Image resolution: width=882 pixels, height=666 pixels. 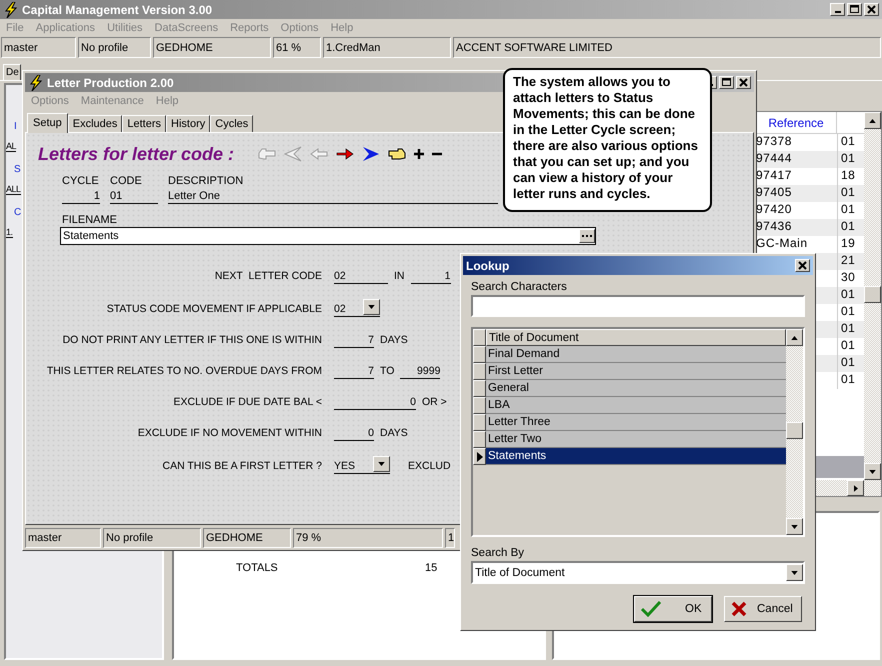 I want to click on column-header: Title of Document, so click(x=636, y=337).